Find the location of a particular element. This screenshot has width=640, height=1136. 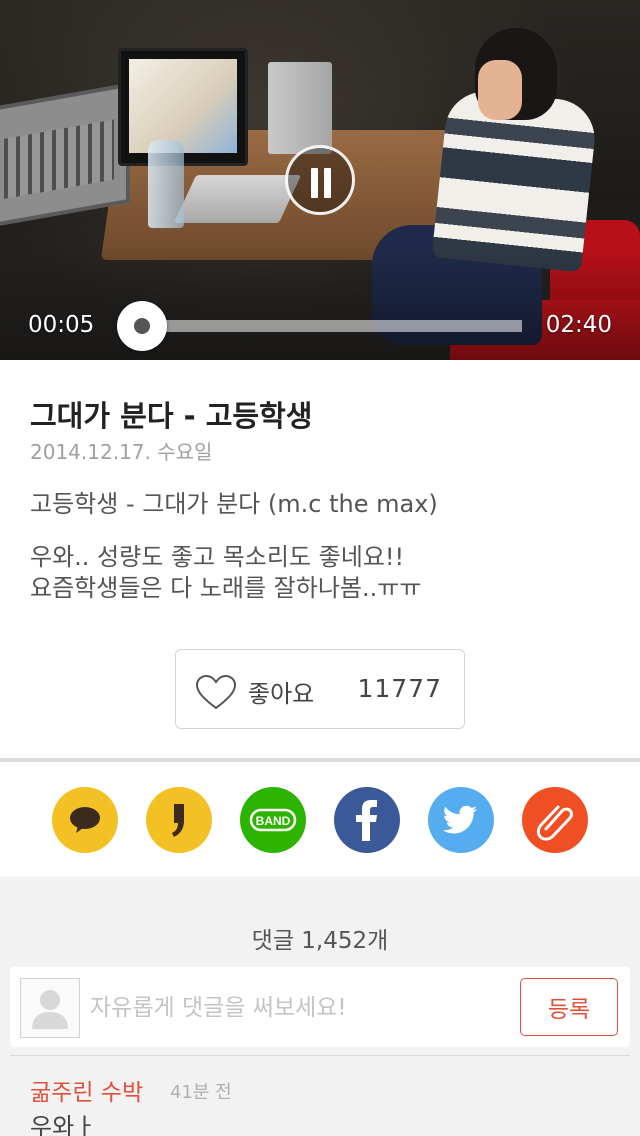

comment-divider is located at coordinates (320, 1055).